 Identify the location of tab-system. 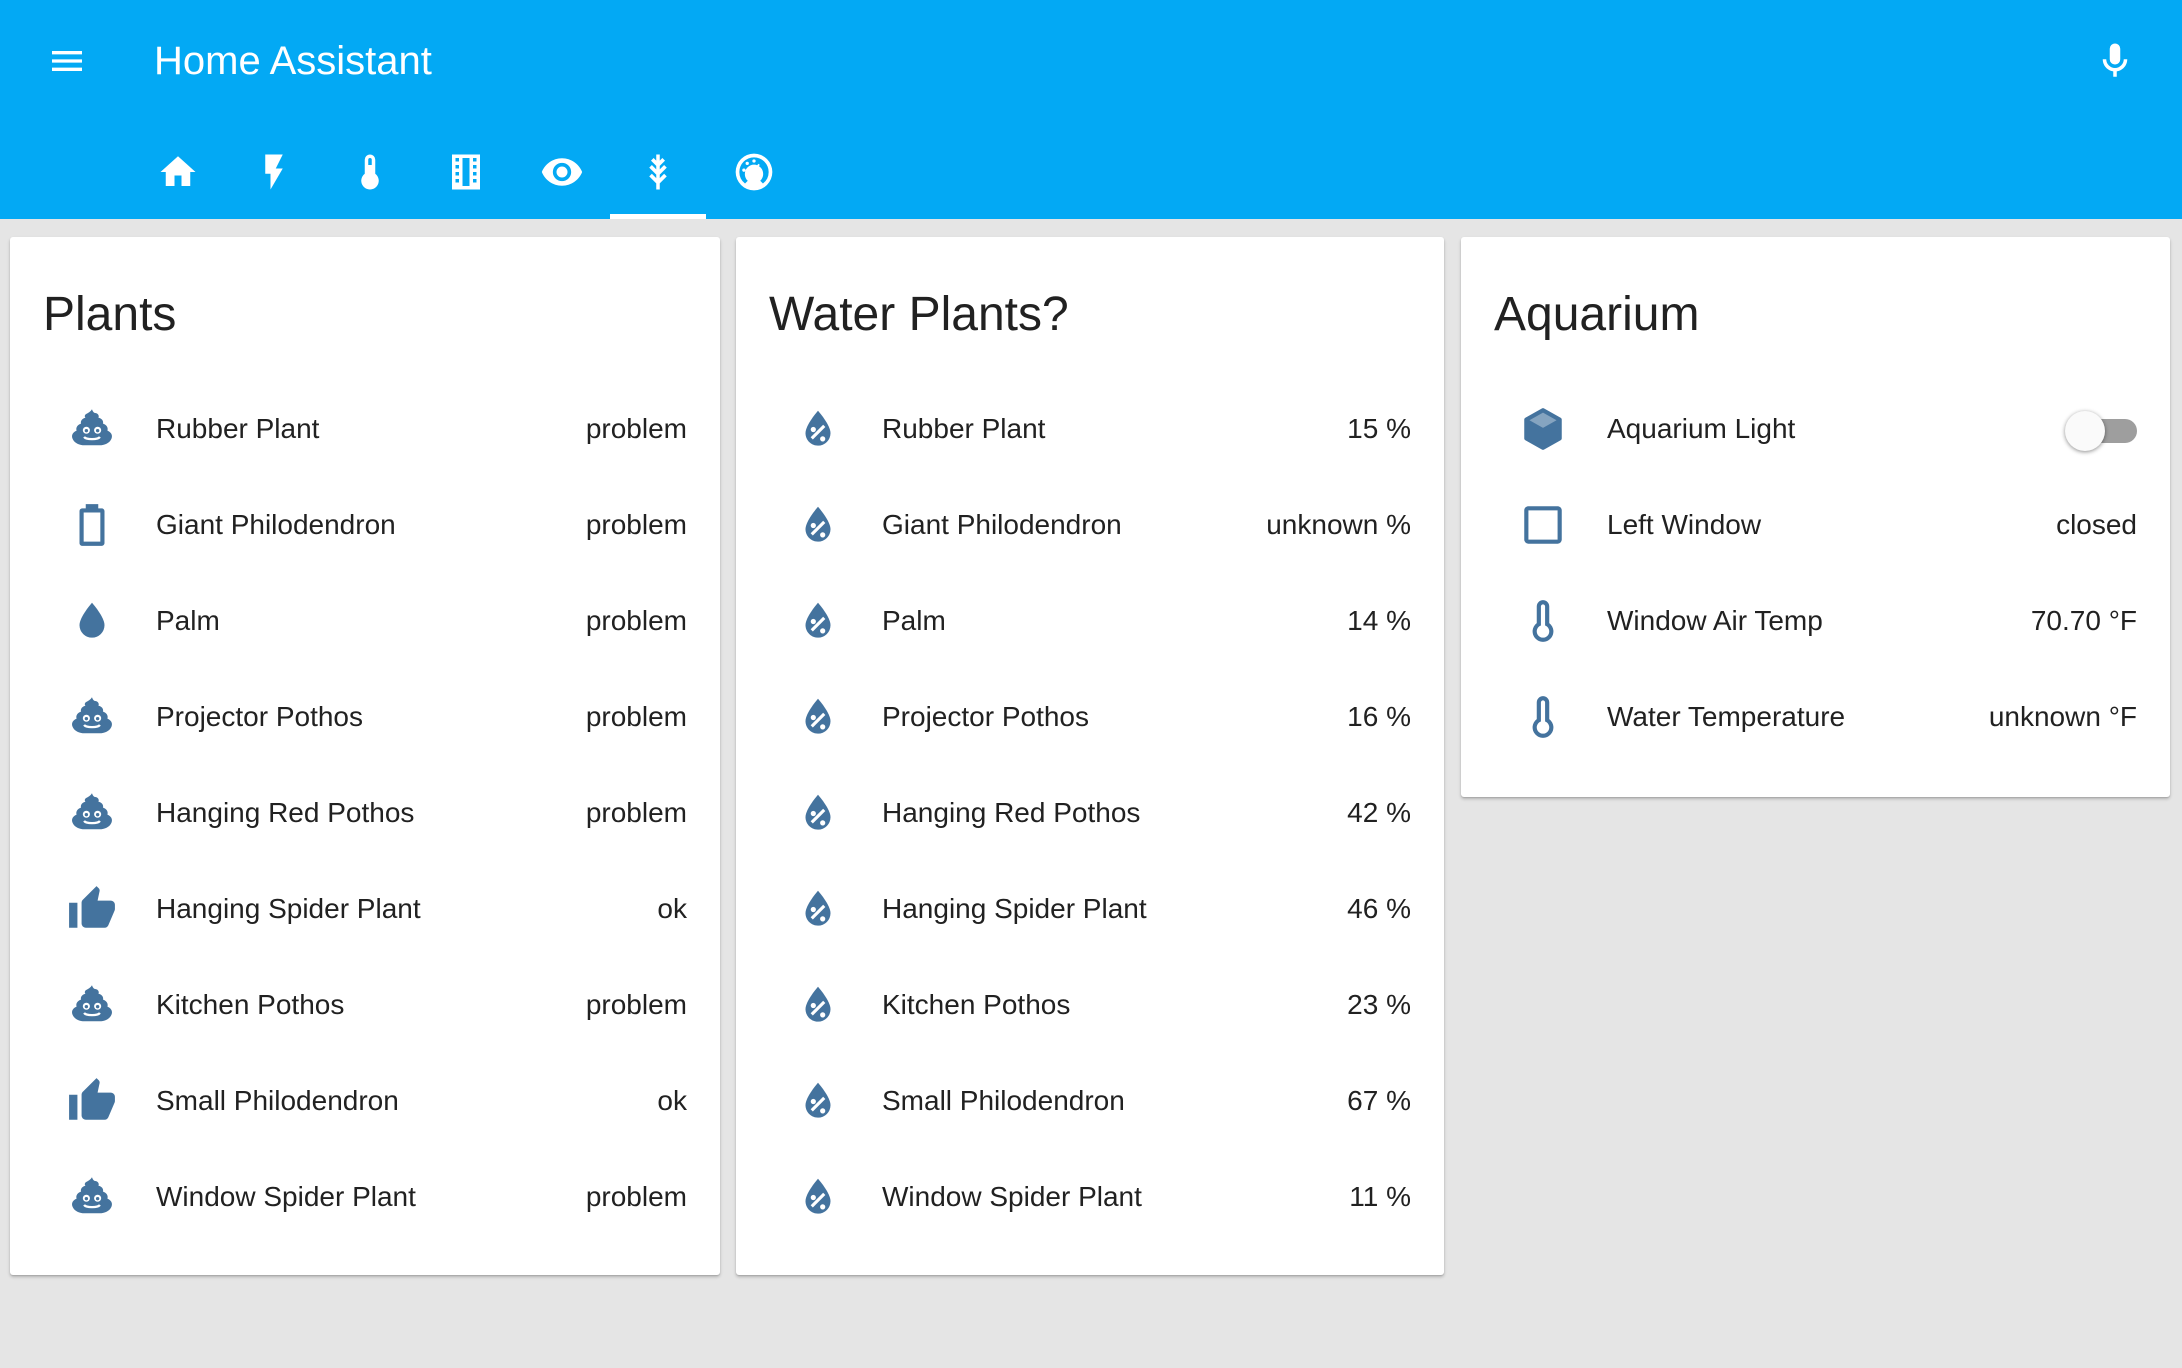
(754, 171).